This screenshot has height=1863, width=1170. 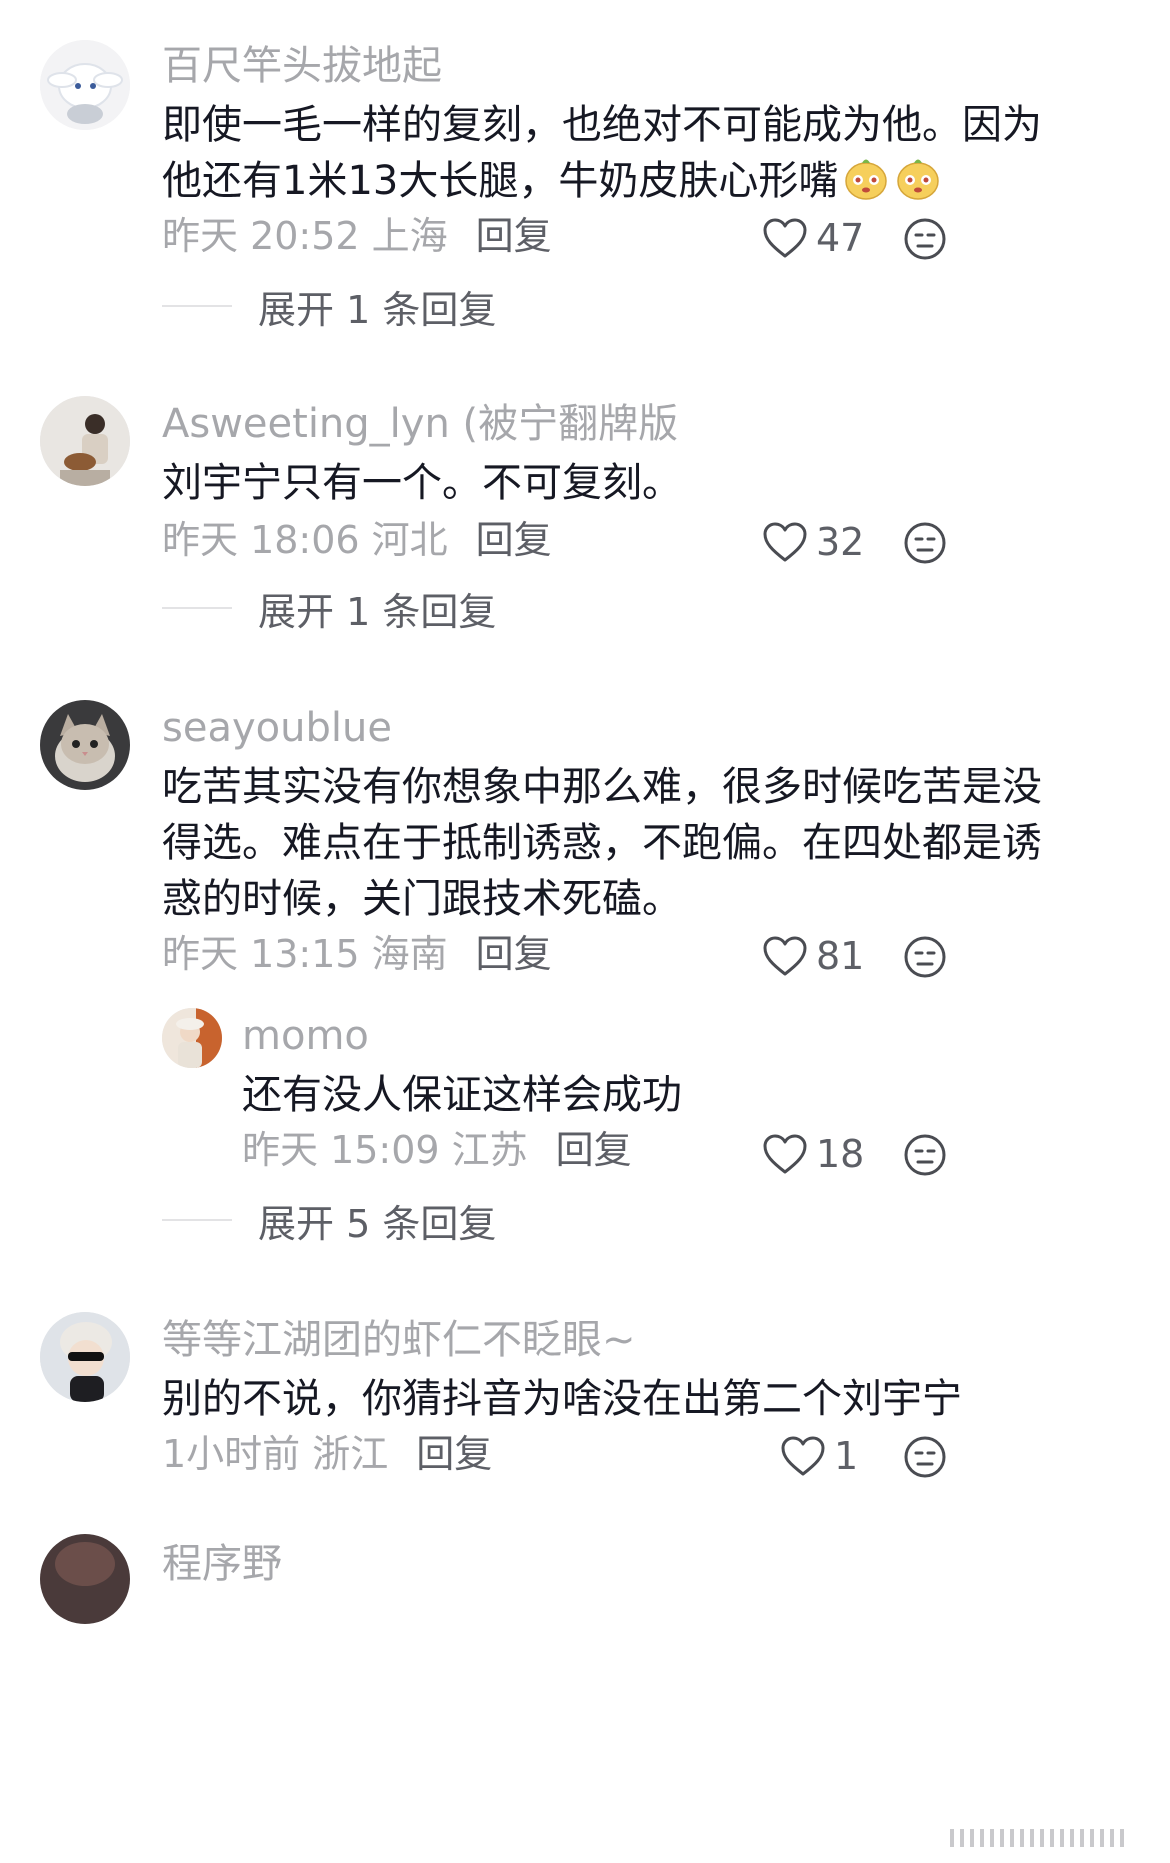 I want to click on reply-avatar, so click(x=192, y=1038).